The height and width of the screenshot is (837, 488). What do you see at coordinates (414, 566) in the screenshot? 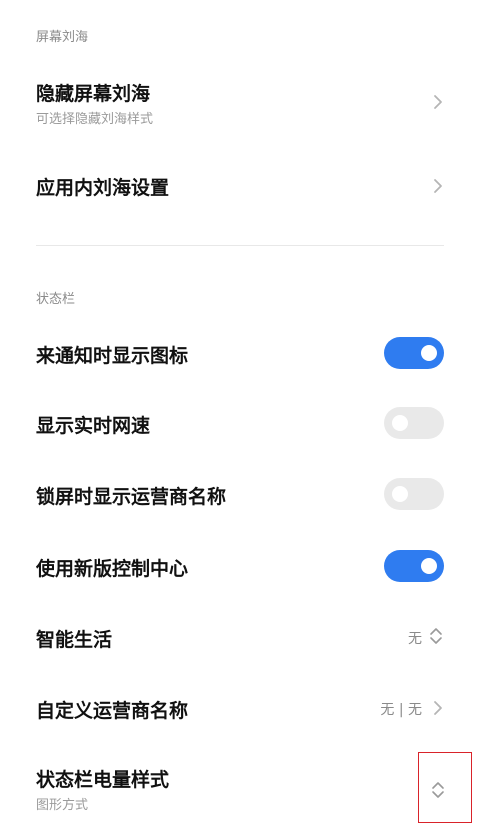
I see `new-control-center-toggle` at bounding box center [414, 566].